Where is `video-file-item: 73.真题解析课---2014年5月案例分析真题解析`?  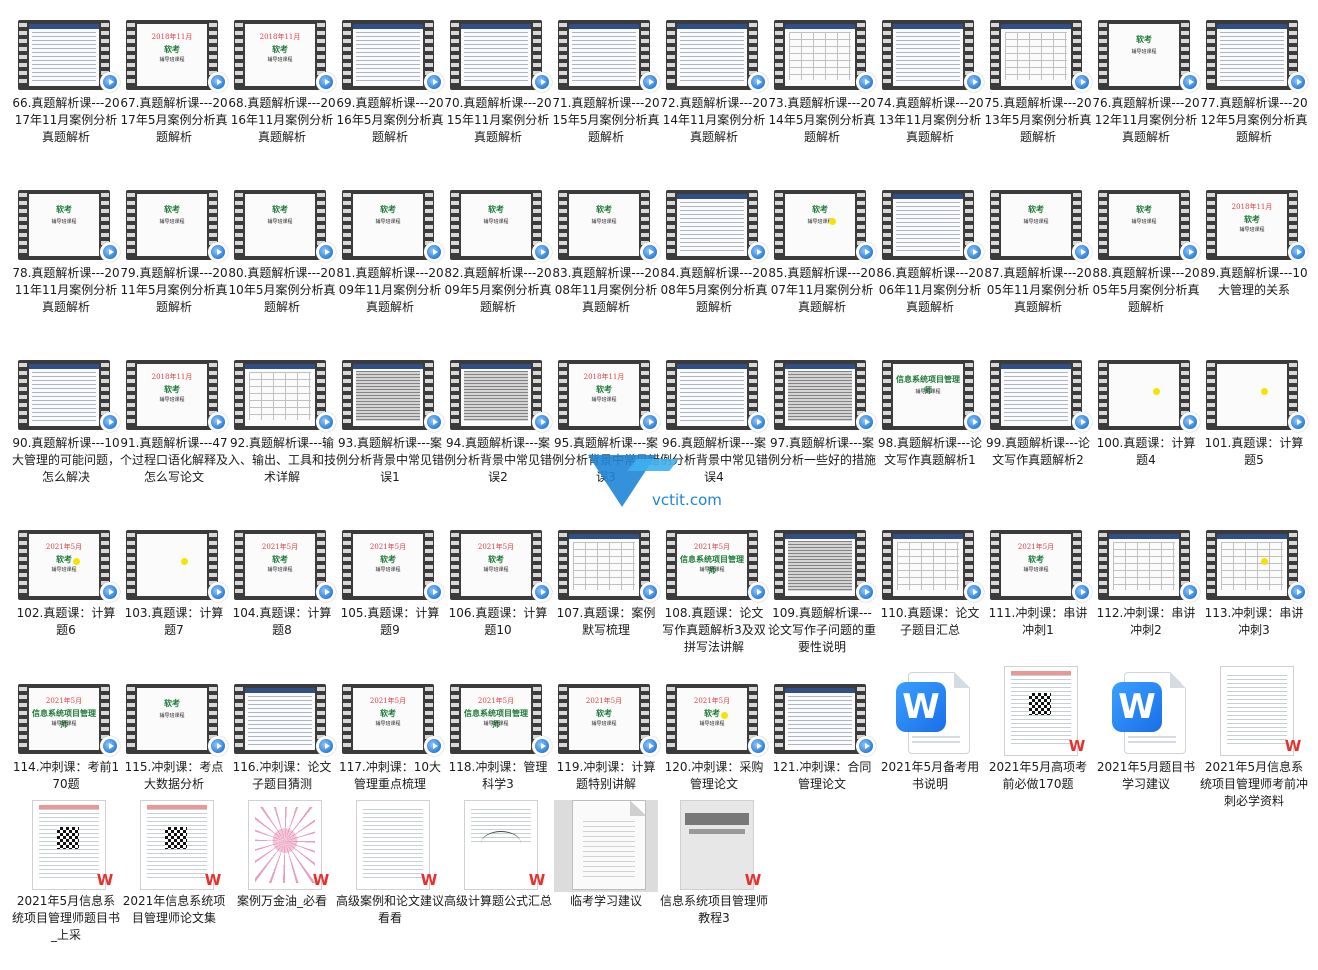 video-file-item: 73.真题解析课---2014年5月案例分析真题解析 is located at coordinates (822, 83).